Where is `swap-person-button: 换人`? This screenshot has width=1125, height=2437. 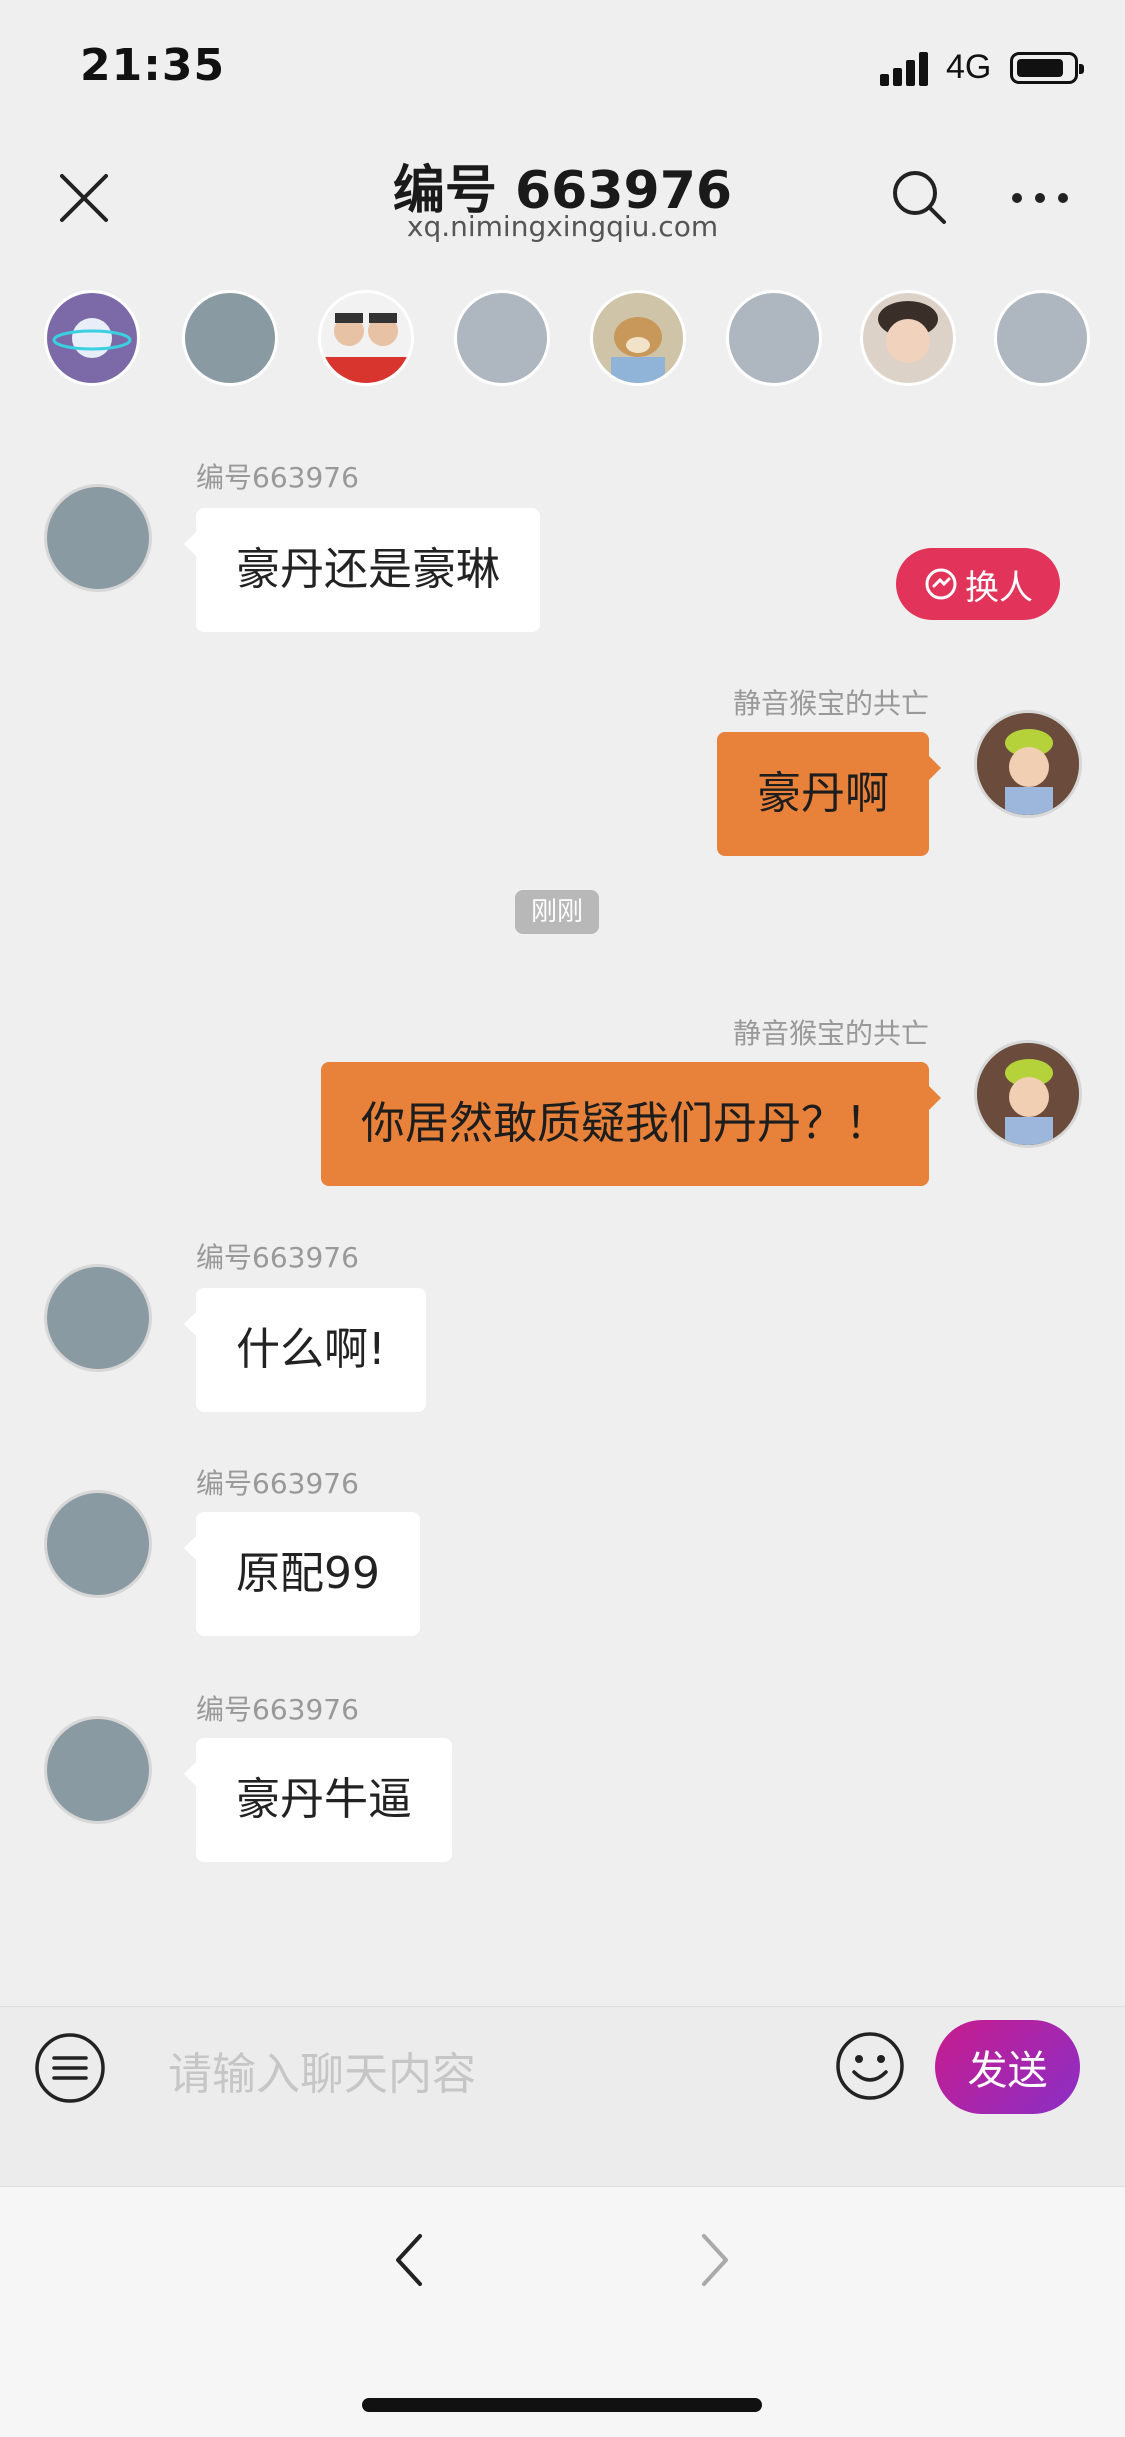
swap-person-button: 换人 is located at coordinates (978, 584).